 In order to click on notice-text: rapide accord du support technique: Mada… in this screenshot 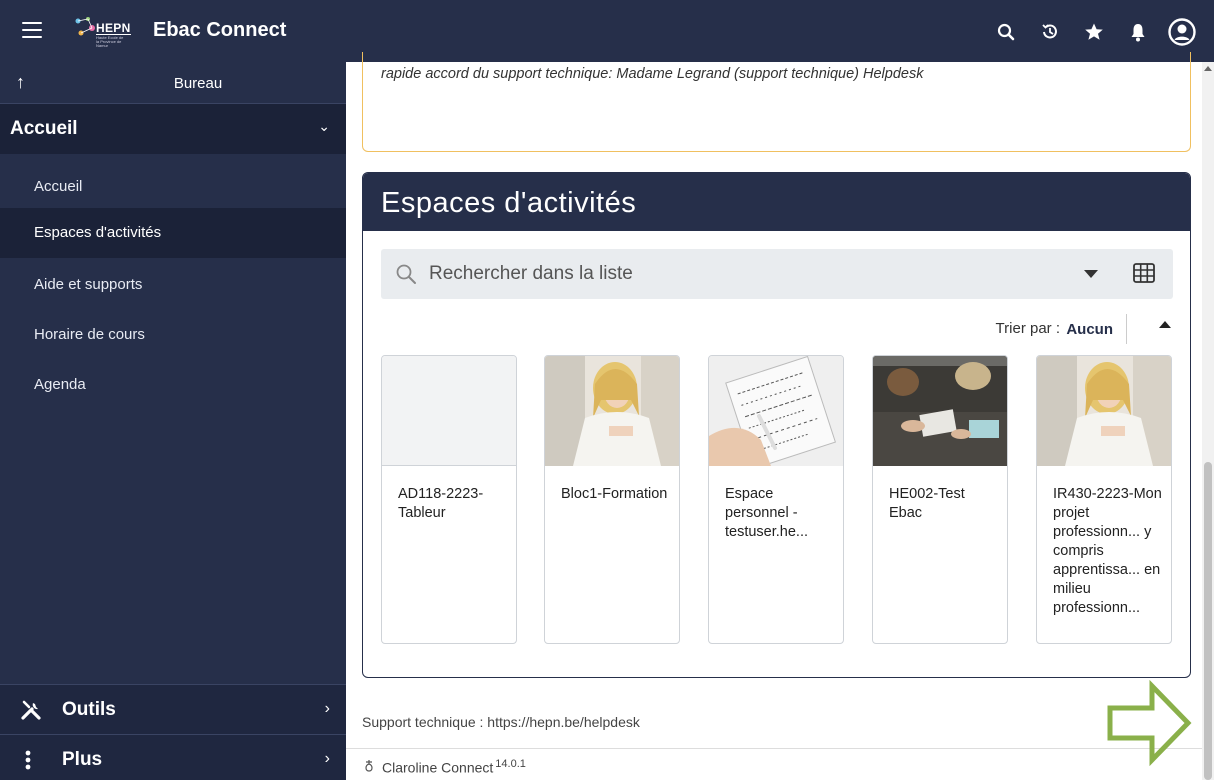, I will do `click(652, 74)`.